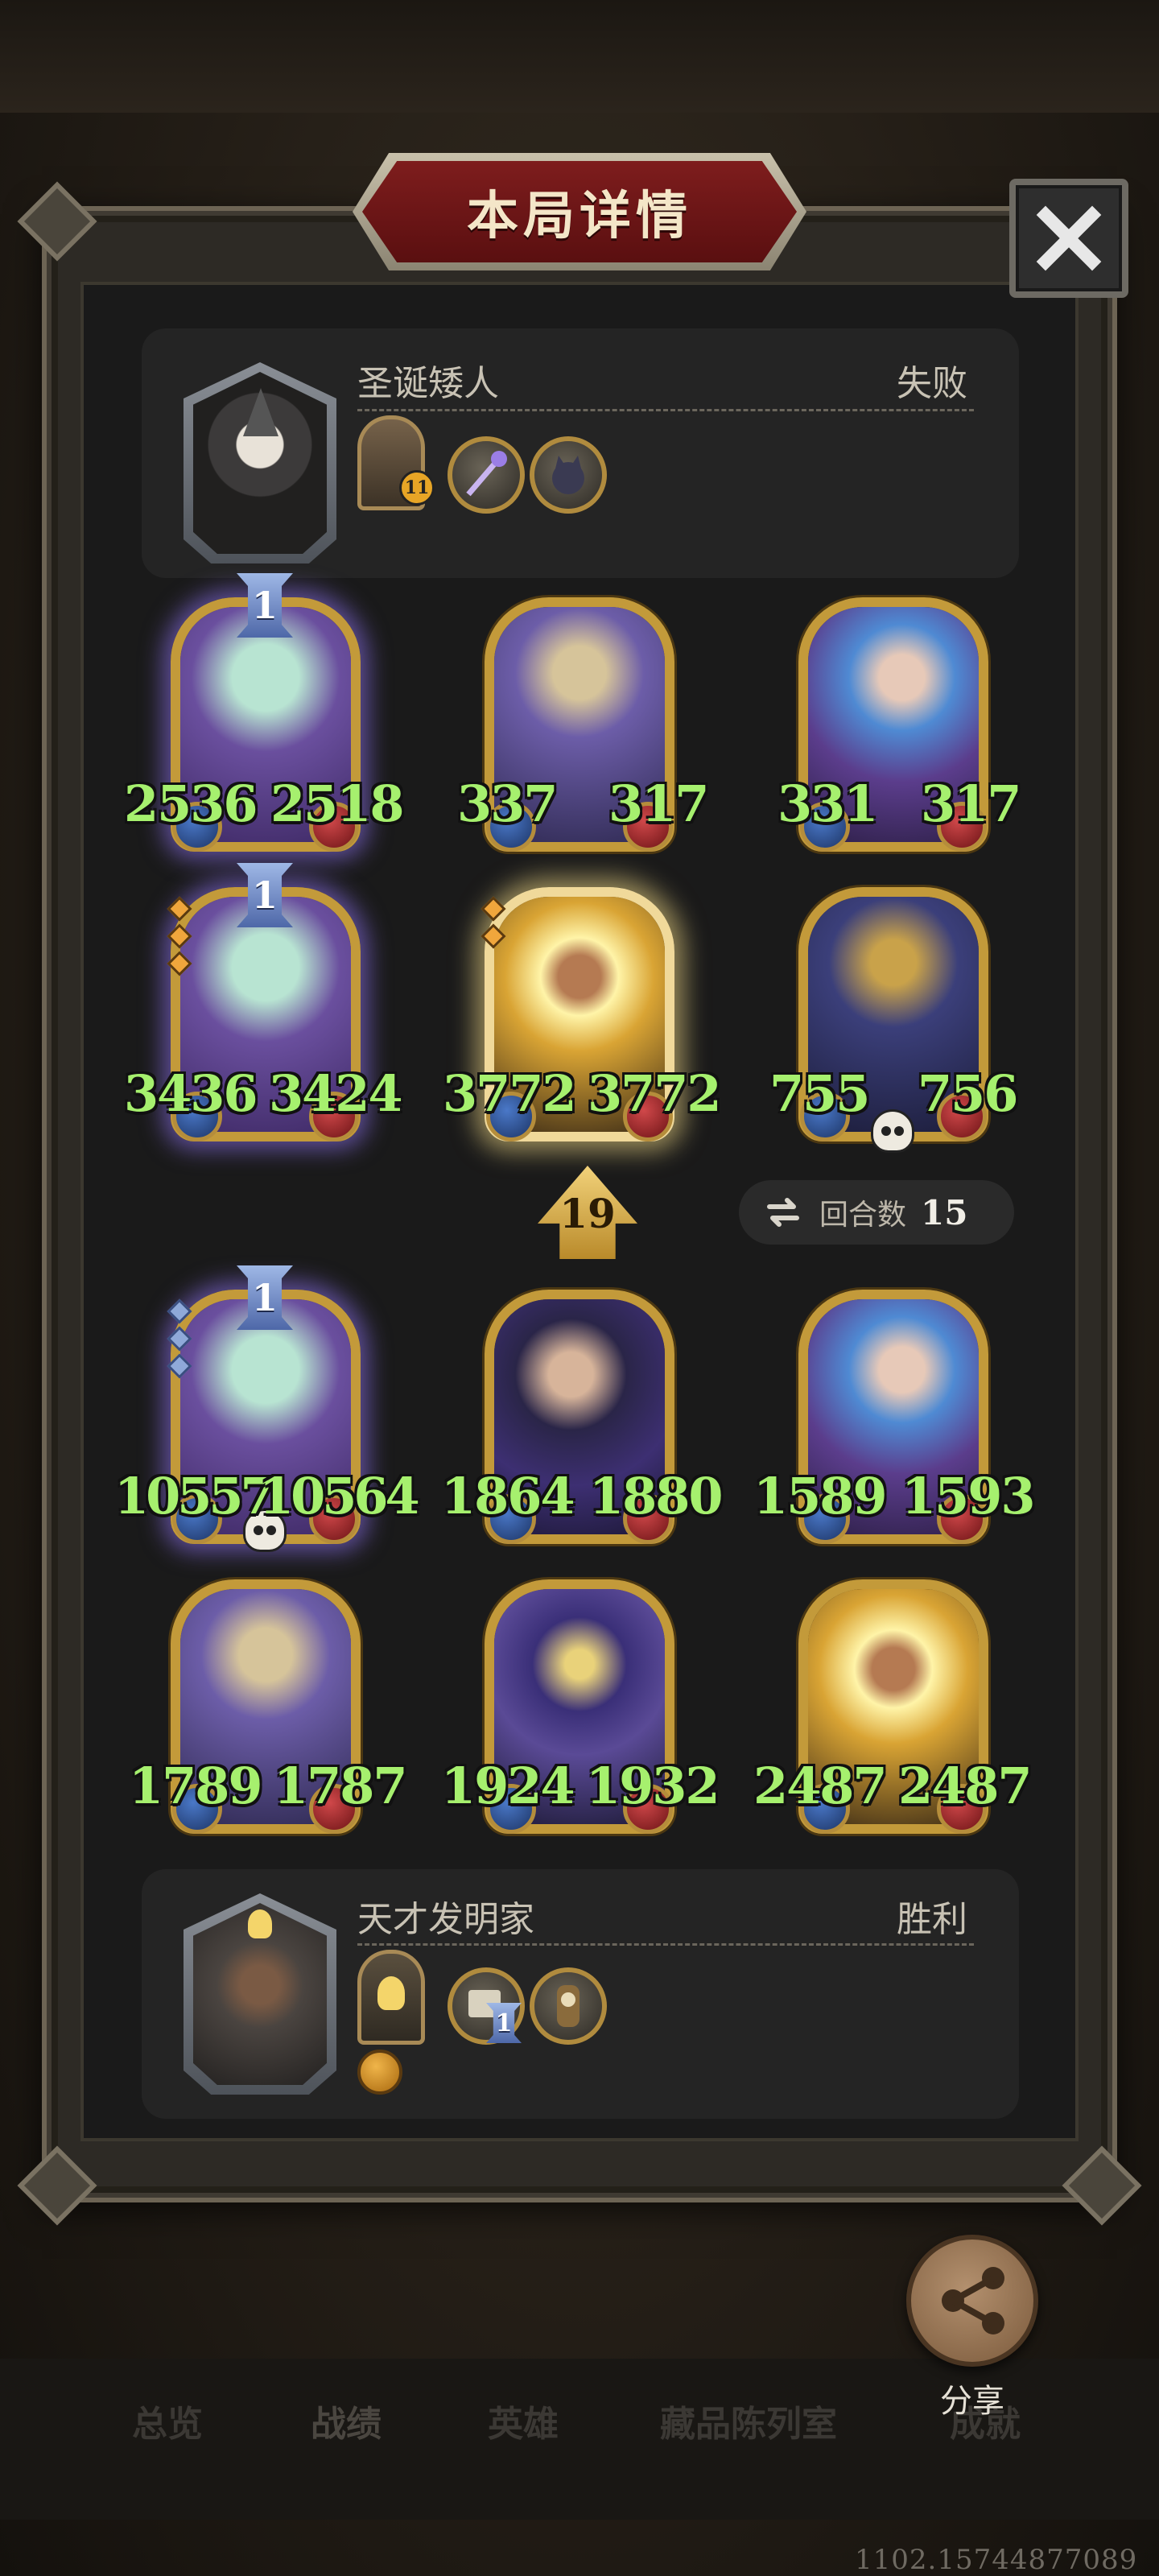 The width and height of the screenshot is (1159, 2576). What do you see at coordinates (932, 1919) in the screenshot?
I see `player-result: 胜利` at bounding box center [932, 1919].